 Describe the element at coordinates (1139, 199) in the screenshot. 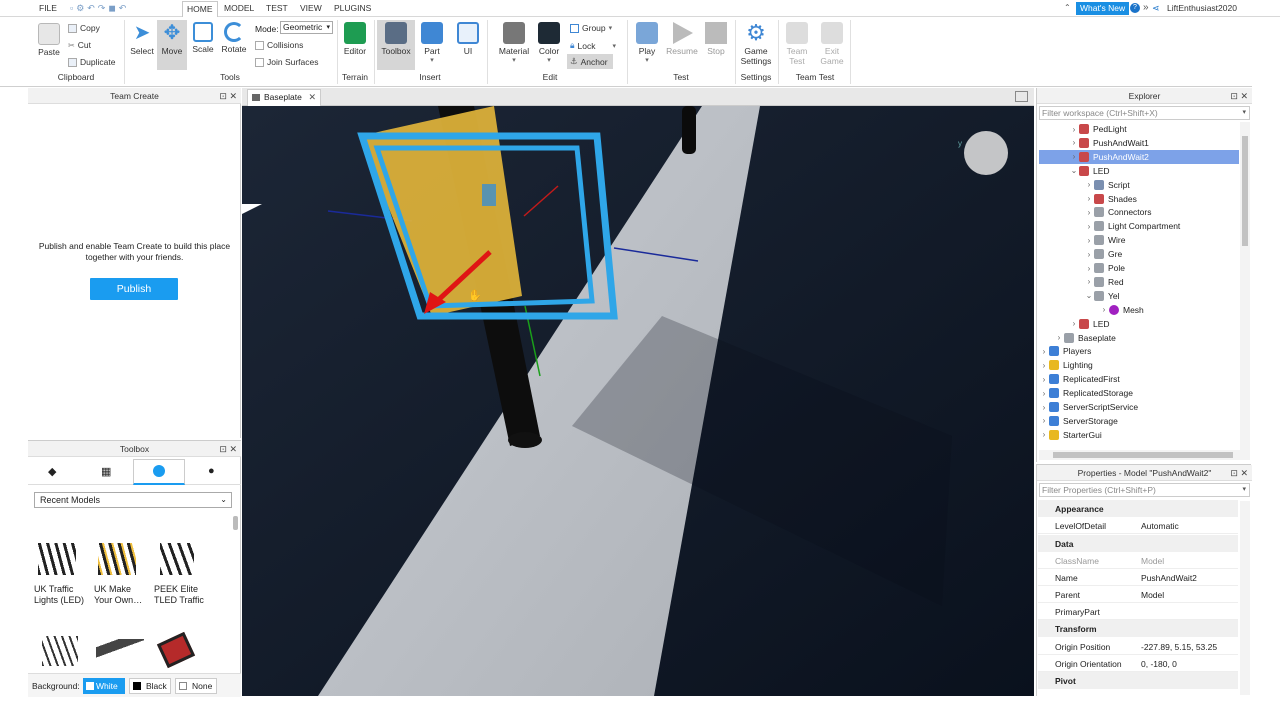

I see `explorer-item: › Shades` at that location.